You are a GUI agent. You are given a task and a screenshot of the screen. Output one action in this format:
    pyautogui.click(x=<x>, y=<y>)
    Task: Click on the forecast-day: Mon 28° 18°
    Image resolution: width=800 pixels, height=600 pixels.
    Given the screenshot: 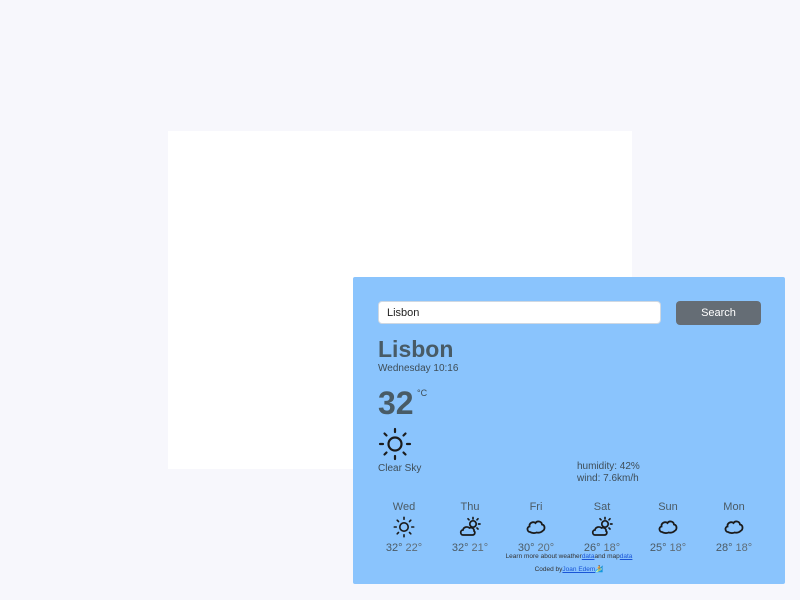 What is the action you would take?
    pyautogui.click(x=734, y=527)
    